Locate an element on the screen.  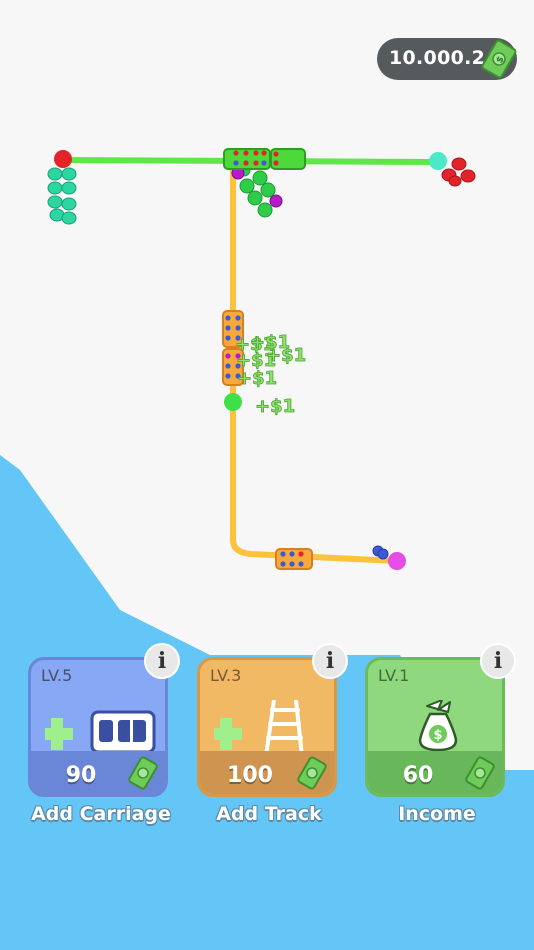
train-green is located at coordinates (264, 159).